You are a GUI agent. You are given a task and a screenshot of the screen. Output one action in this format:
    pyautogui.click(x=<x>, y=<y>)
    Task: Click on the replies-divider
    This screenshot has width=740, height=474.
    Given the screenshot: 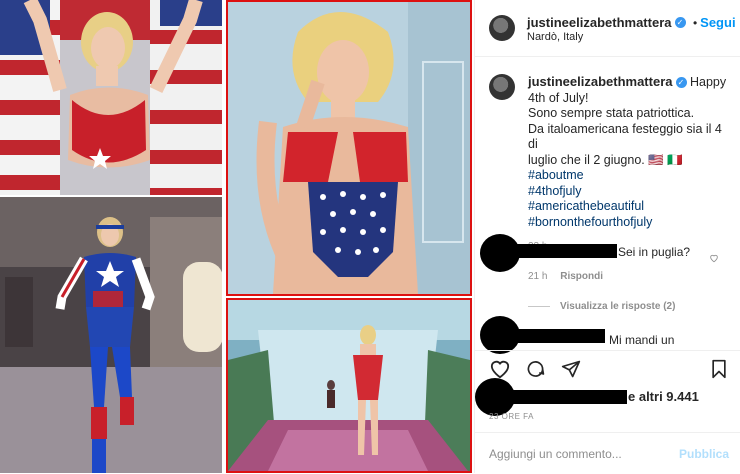 What is the action you would take?
    pyautogui.click(x=539, y=306)
    